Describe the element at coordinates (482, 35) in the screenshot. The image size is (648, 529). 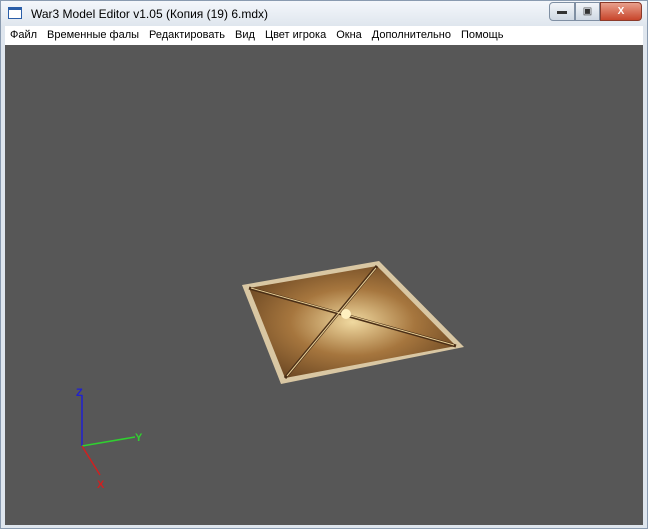
I see `menu-help: Помощь` at that location.